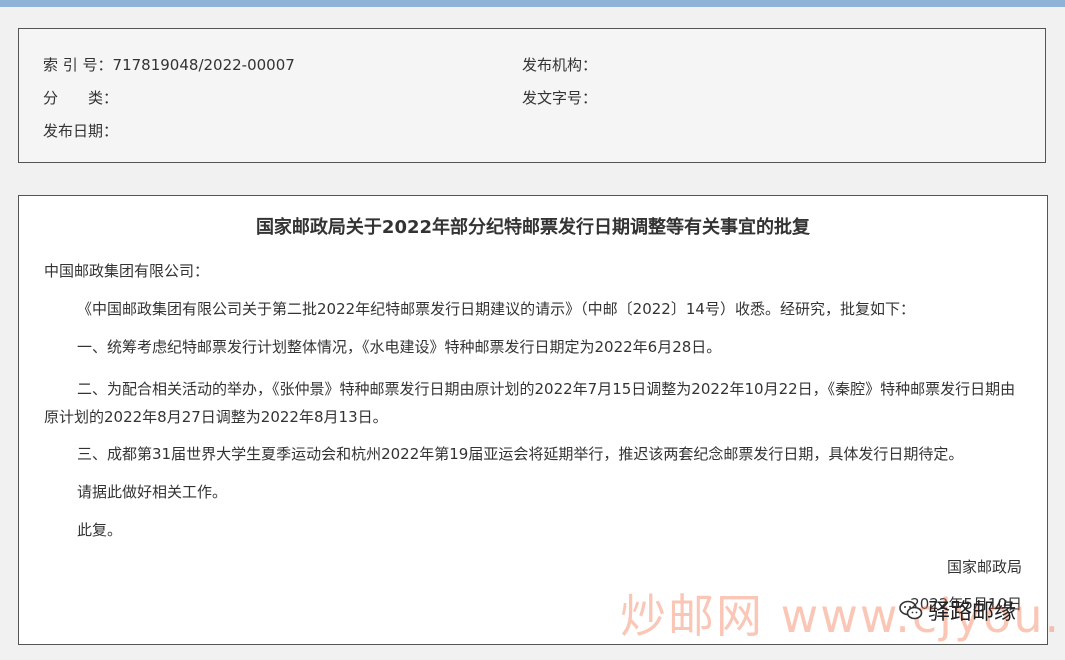  I want to click on meta-category-row: 分 类：, so click(80, 98).